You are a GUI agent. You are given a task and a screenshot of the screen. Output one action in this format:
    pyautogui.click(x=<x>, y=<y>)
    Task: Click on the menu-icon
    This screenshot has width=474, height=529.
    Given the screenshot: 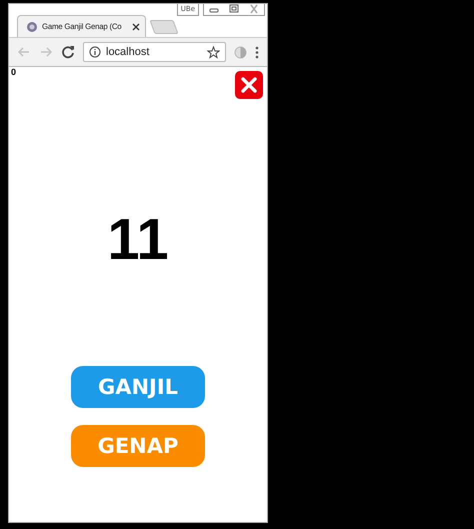 What is the action you would take?
    pyautogui.click(x=257, y=52)
    